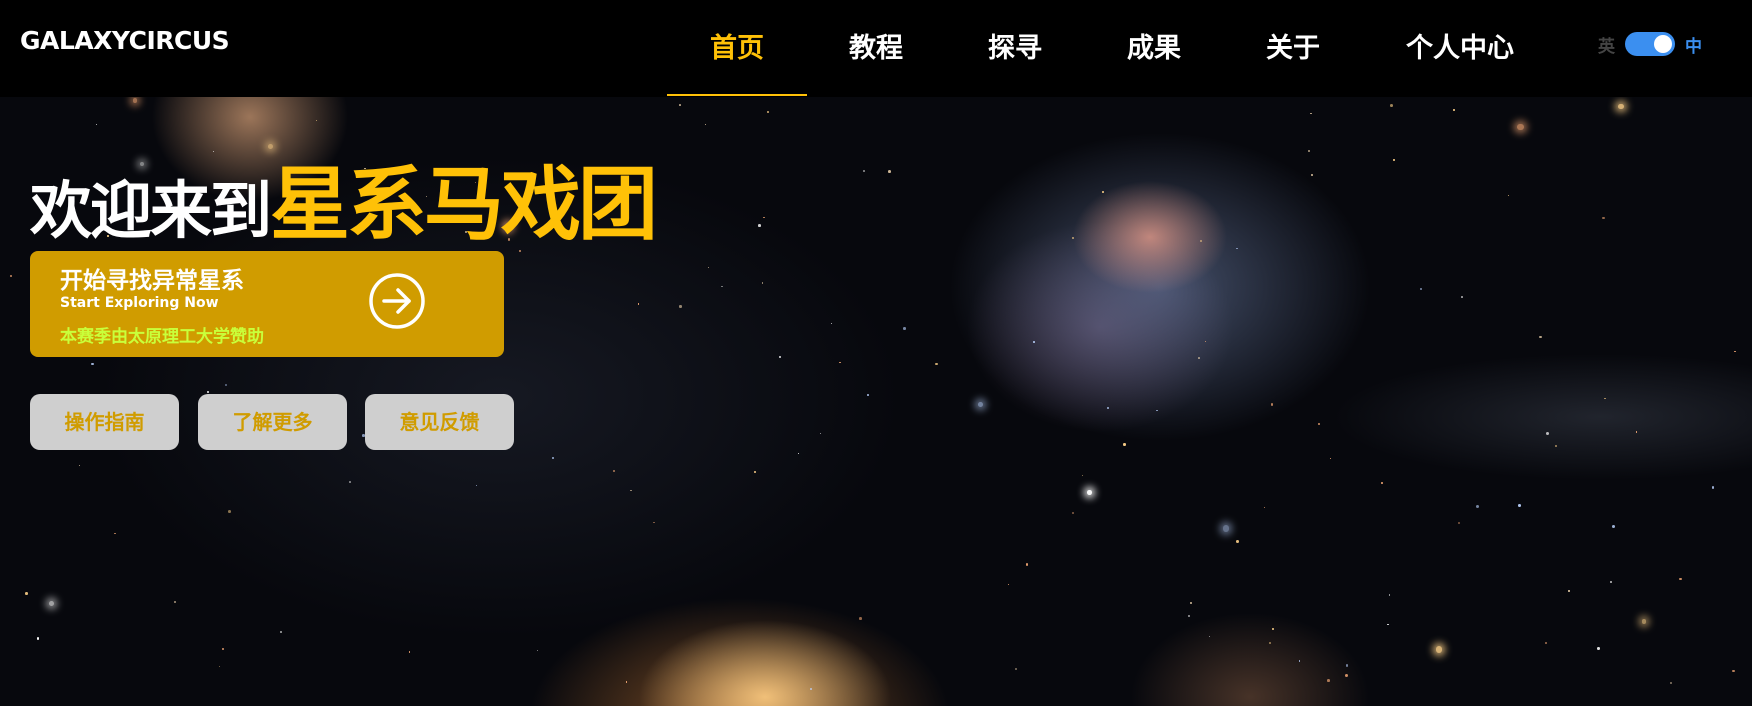 Image resolution: width=1752 pixels, height=706 pixels. I want to click on nav-item-results: 成果, so click(1154, 45).